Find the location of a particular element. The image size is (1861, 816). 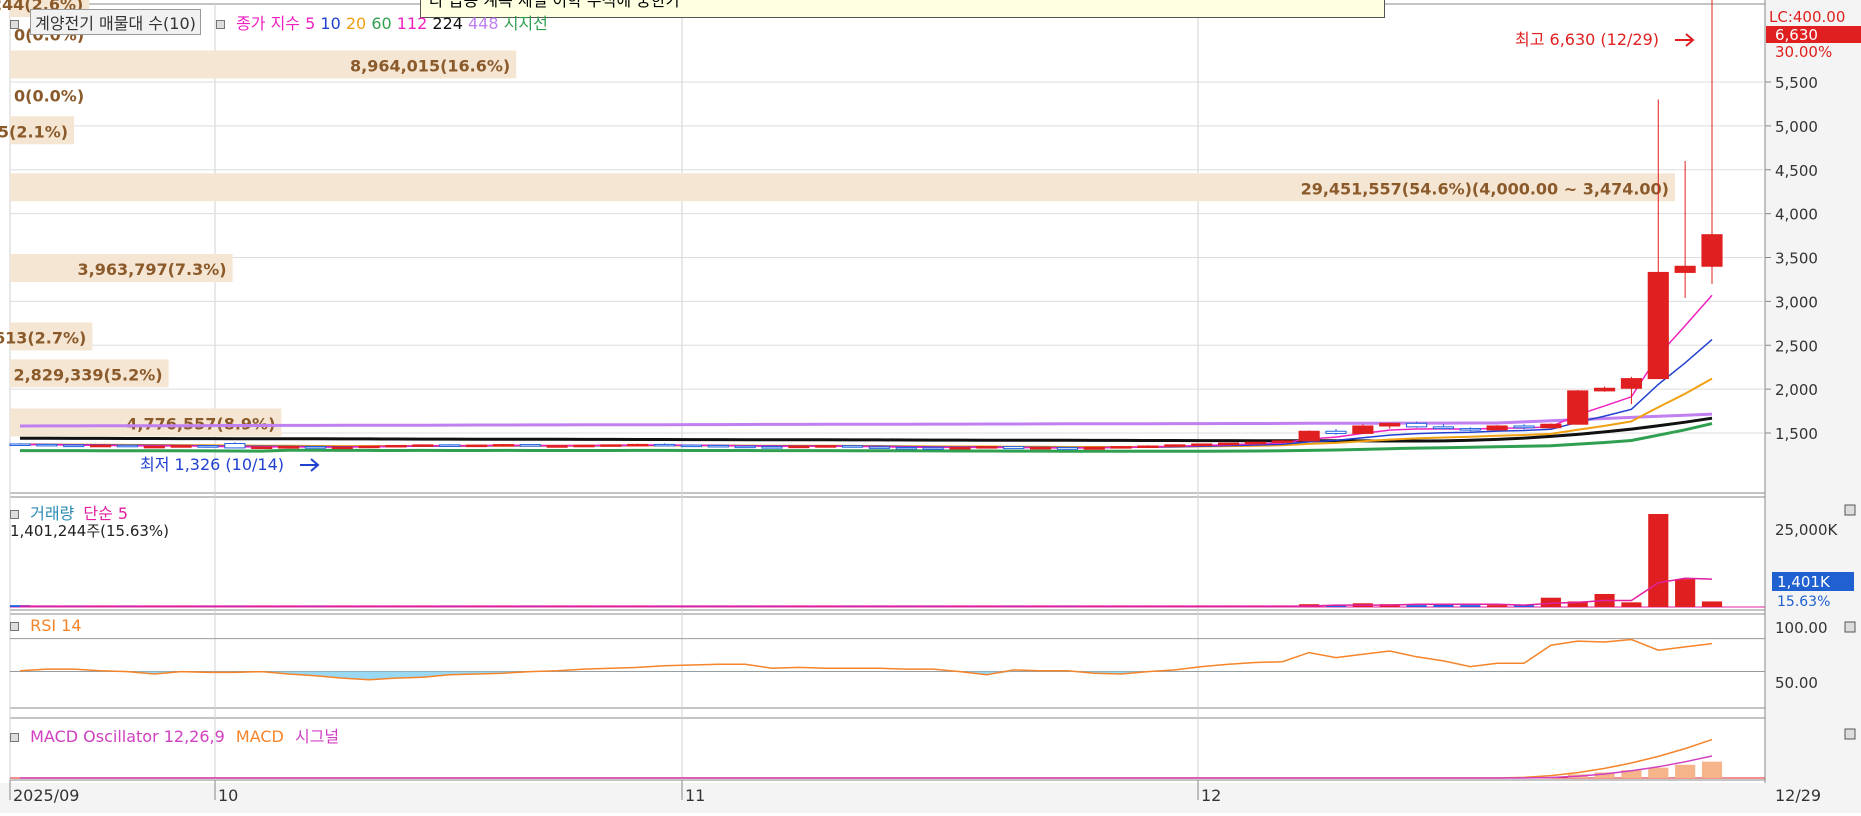

x-axis-label: 12 is located at coordinates (1211, 795).